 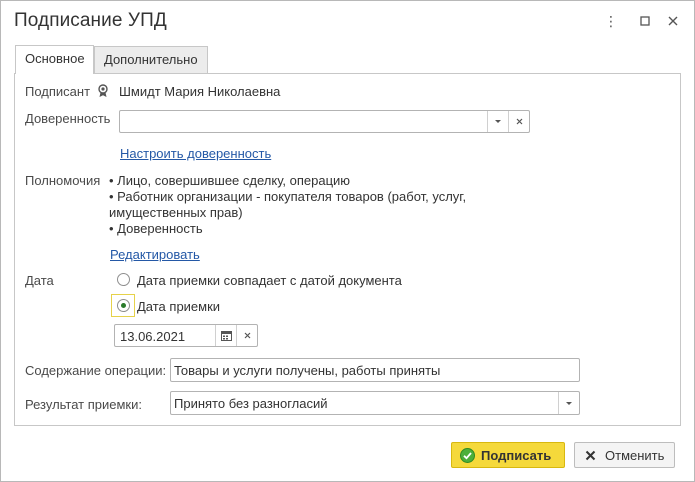 I want to click on sign-button: Подписать, so click(x=508, y=455).